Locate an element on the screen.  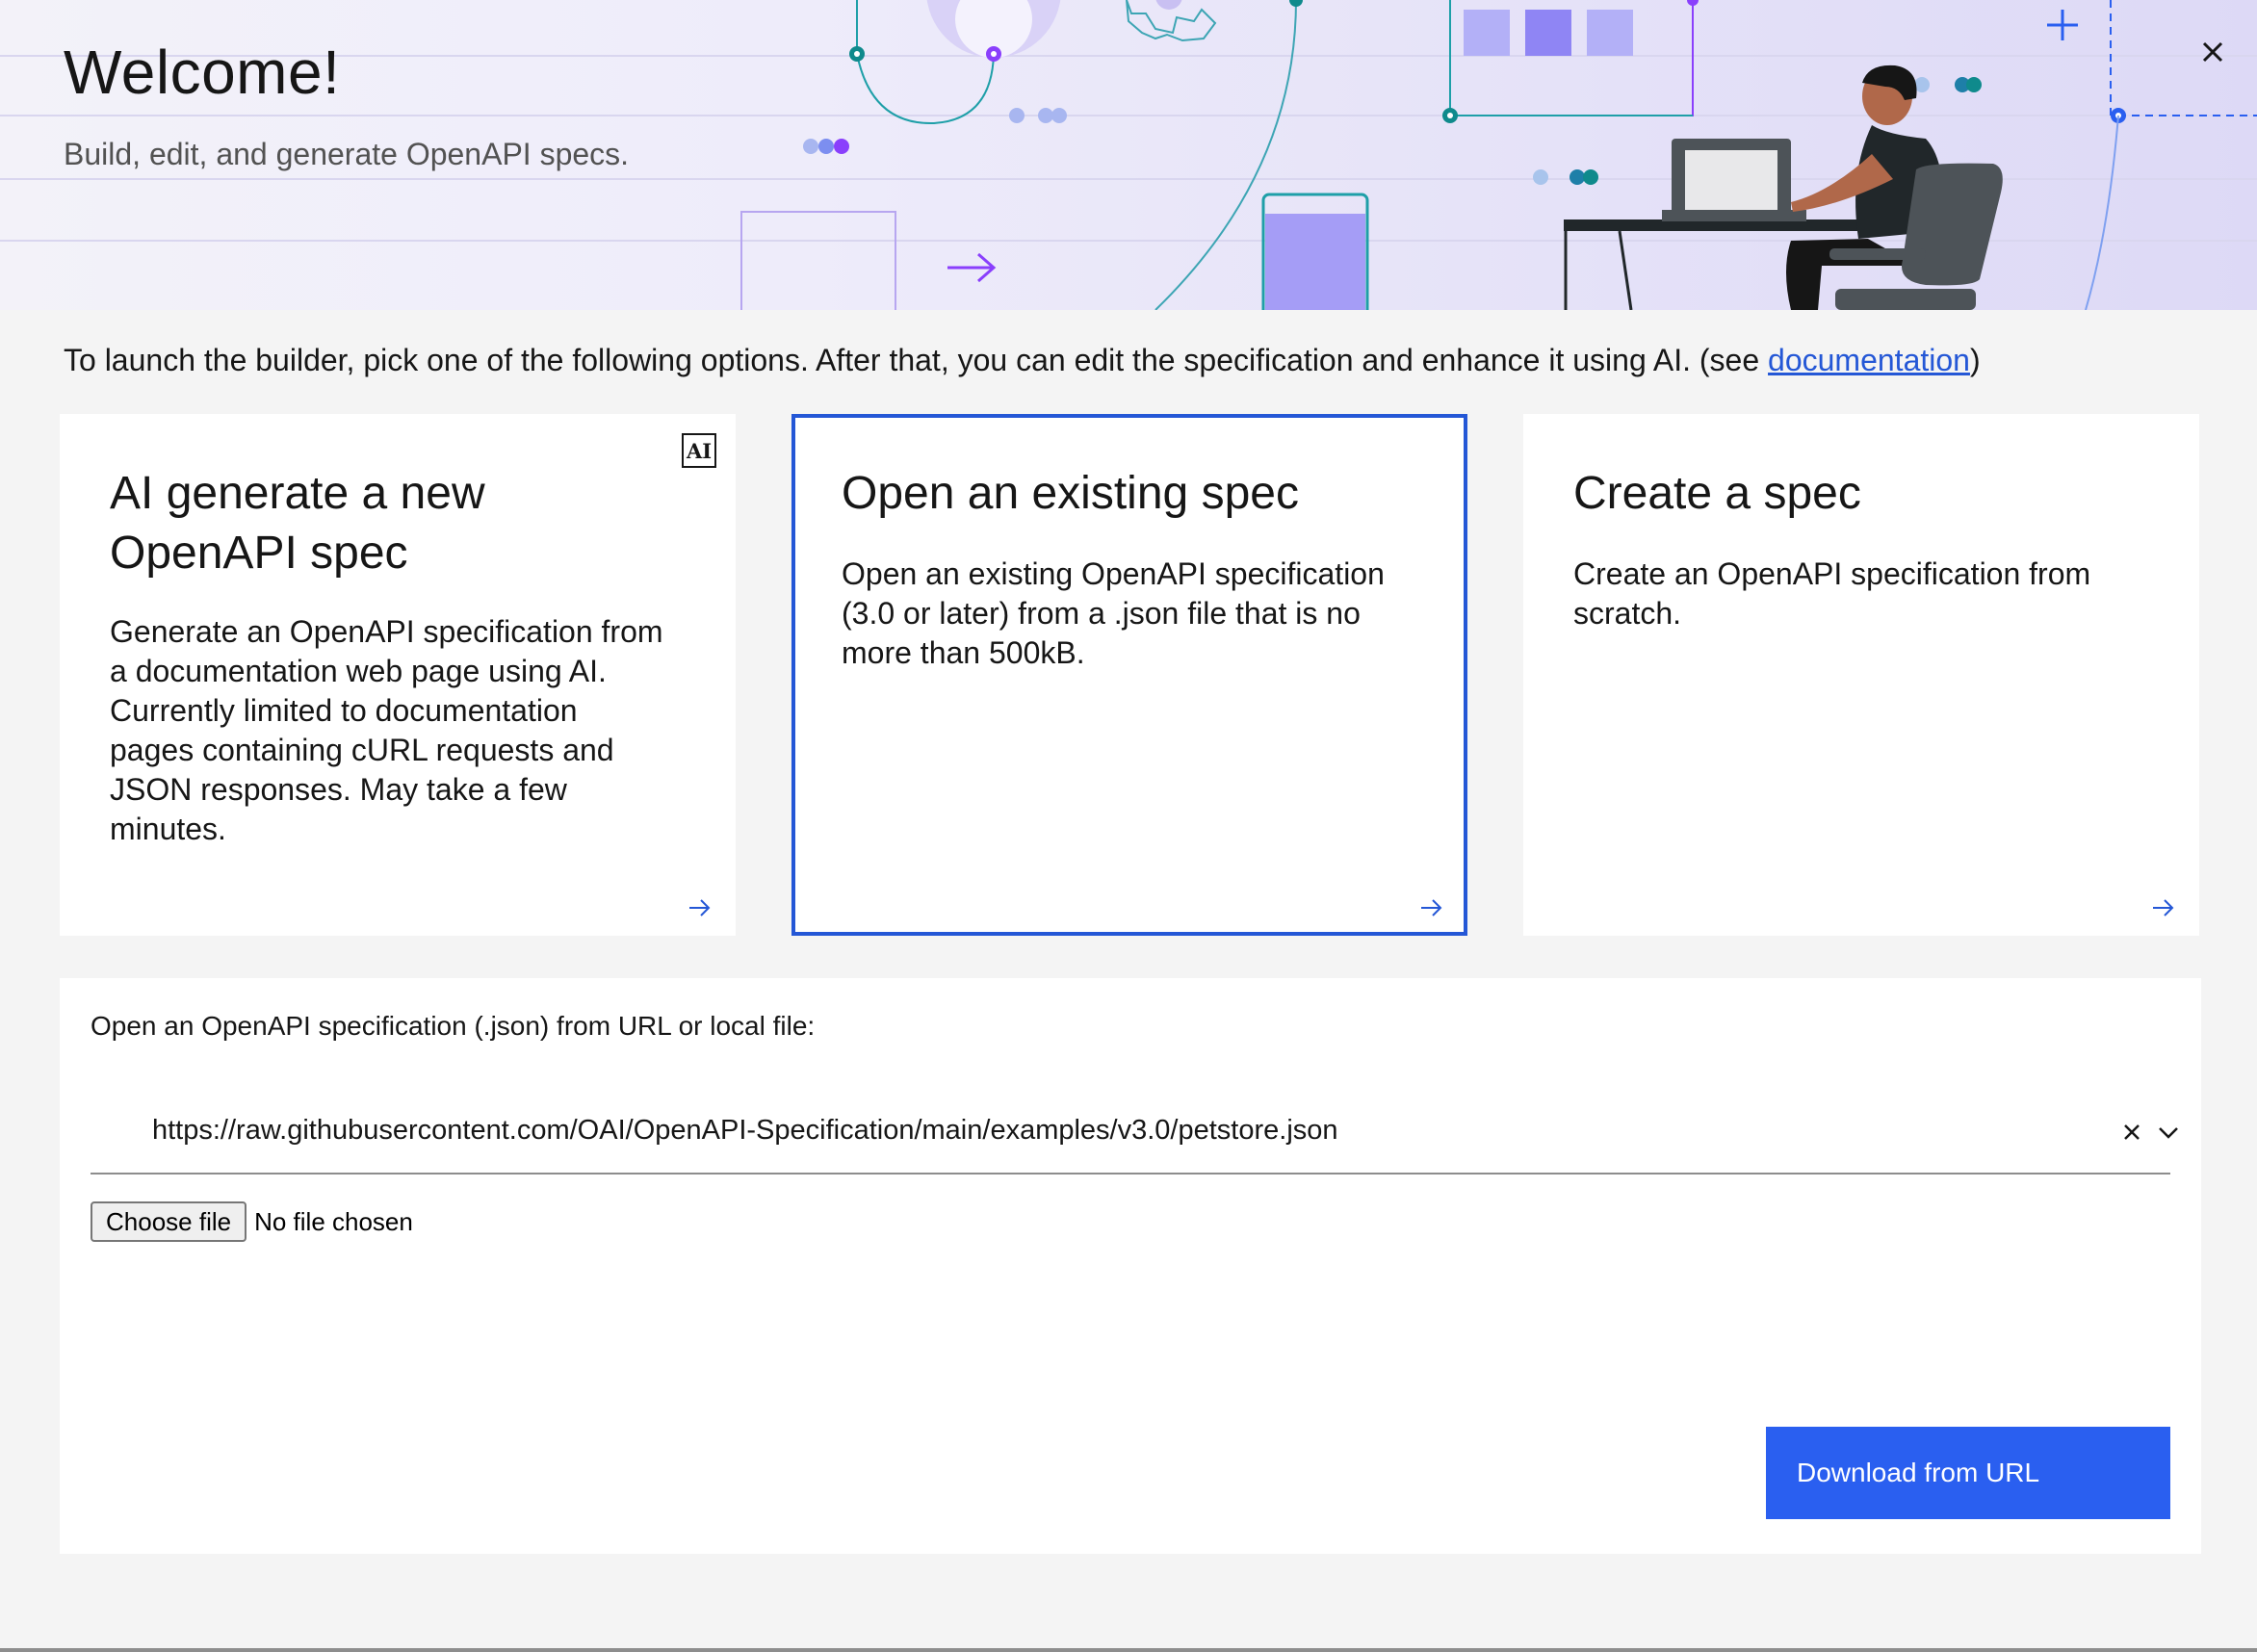
close-icon is located at coordinates (2212, 52).